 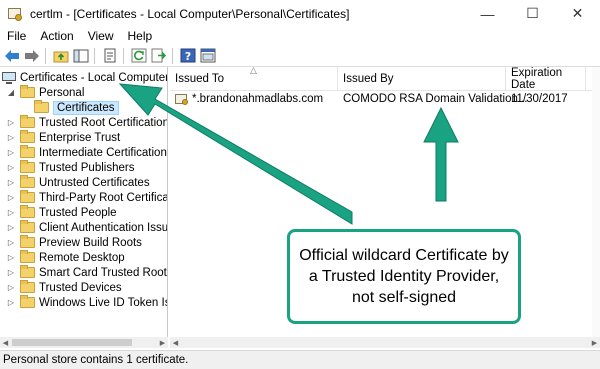 I want to click on list-horizontal-scrollbar: ◀ ▶, so click(x=385, y=342).